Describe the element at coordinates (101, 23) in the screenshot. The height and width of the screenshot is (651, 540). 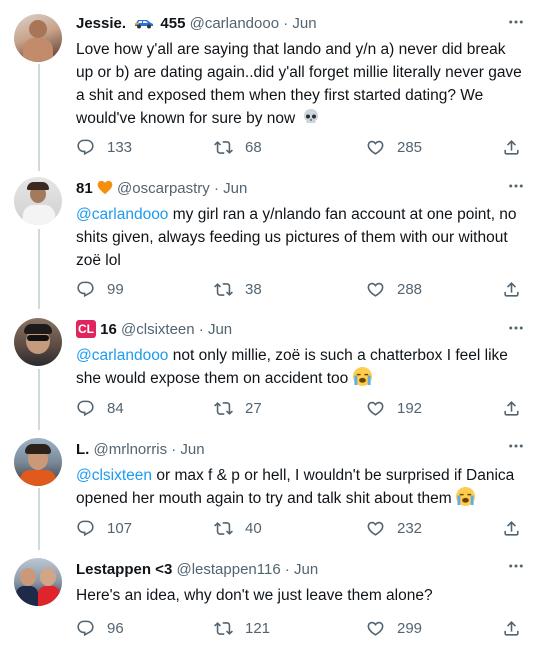
I see `display-name: Jessie.` at that location.